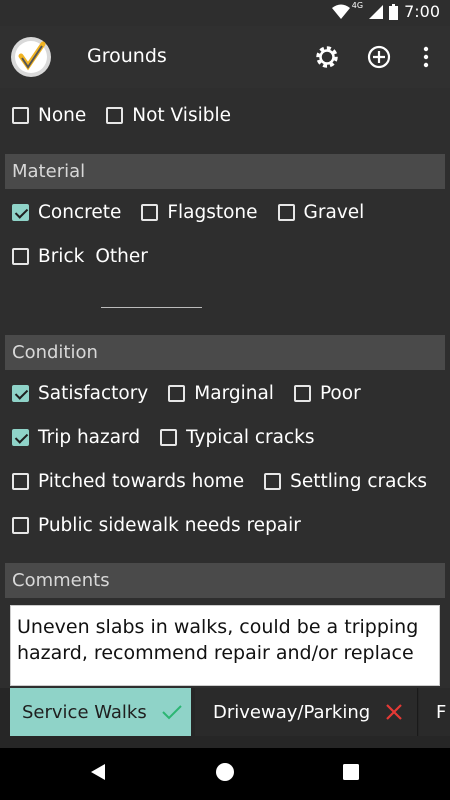 Image resolution: width=450 pixels, height=800 pixels. I want to click on checkbox-flagstone: Flagstone, so click(199, 212).